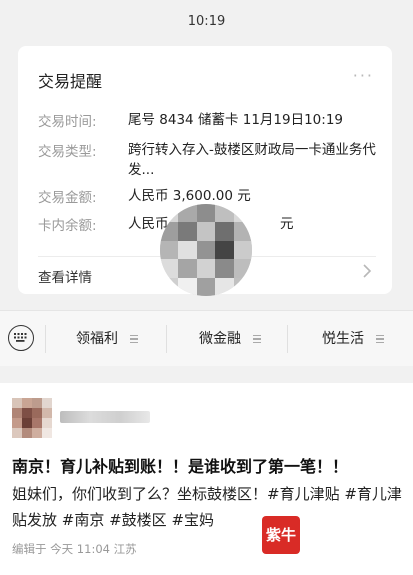 The height and width of the screenshot is (575, 413). I want to click on badge-text: 紫牛, so click(280, 535).